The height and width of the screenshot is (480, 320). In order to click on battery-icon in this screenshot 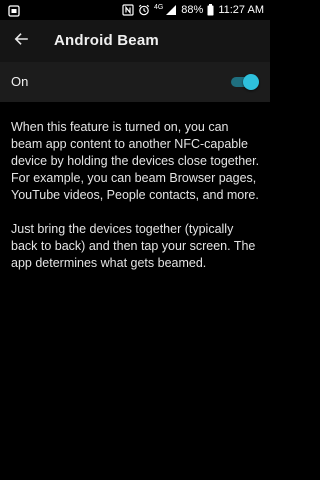, I will do `click(210, 10)`.